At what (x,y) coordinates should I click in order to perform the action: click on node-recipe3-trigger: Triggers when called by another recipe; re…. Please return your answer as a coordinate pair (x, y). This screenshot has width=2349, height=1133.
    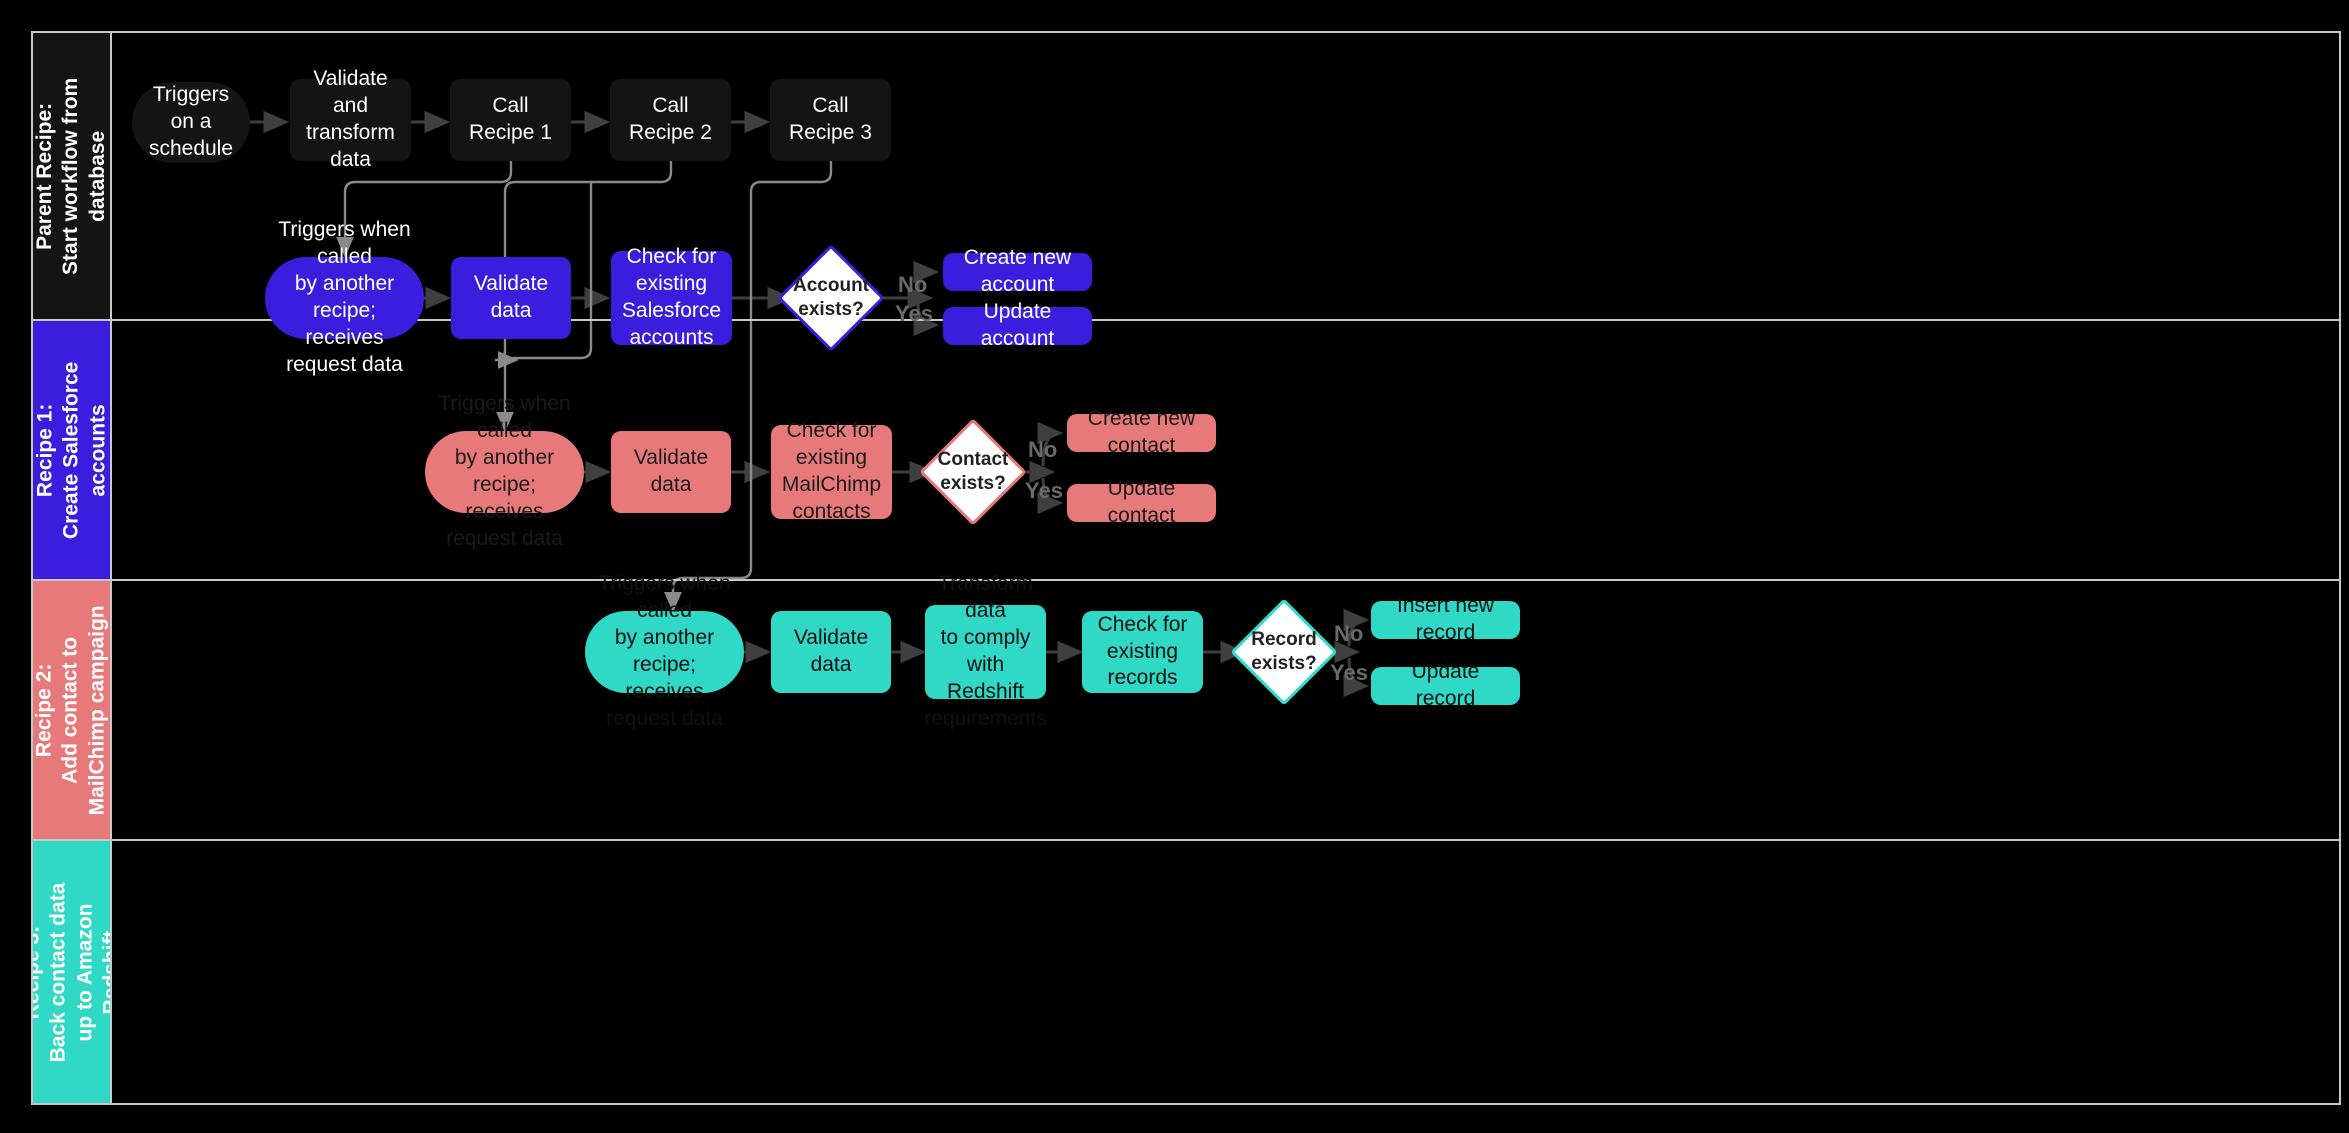
    Looking at the image, I should click on (664, 651).